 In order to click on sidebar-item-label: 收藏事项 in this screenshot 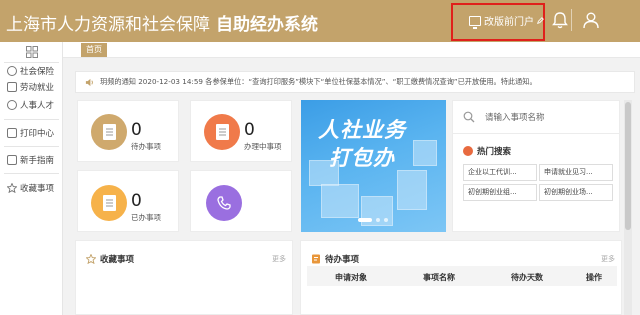, I will do `click(37, 189)`.